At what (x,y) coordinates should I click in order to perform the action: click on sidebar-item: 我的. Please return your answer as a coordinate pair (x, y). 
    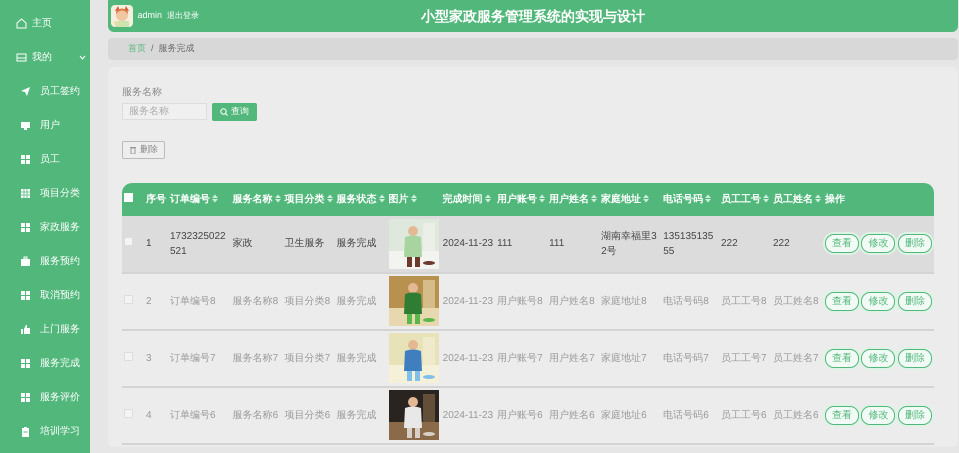
    Looking at the image, I should click on (45, 57).